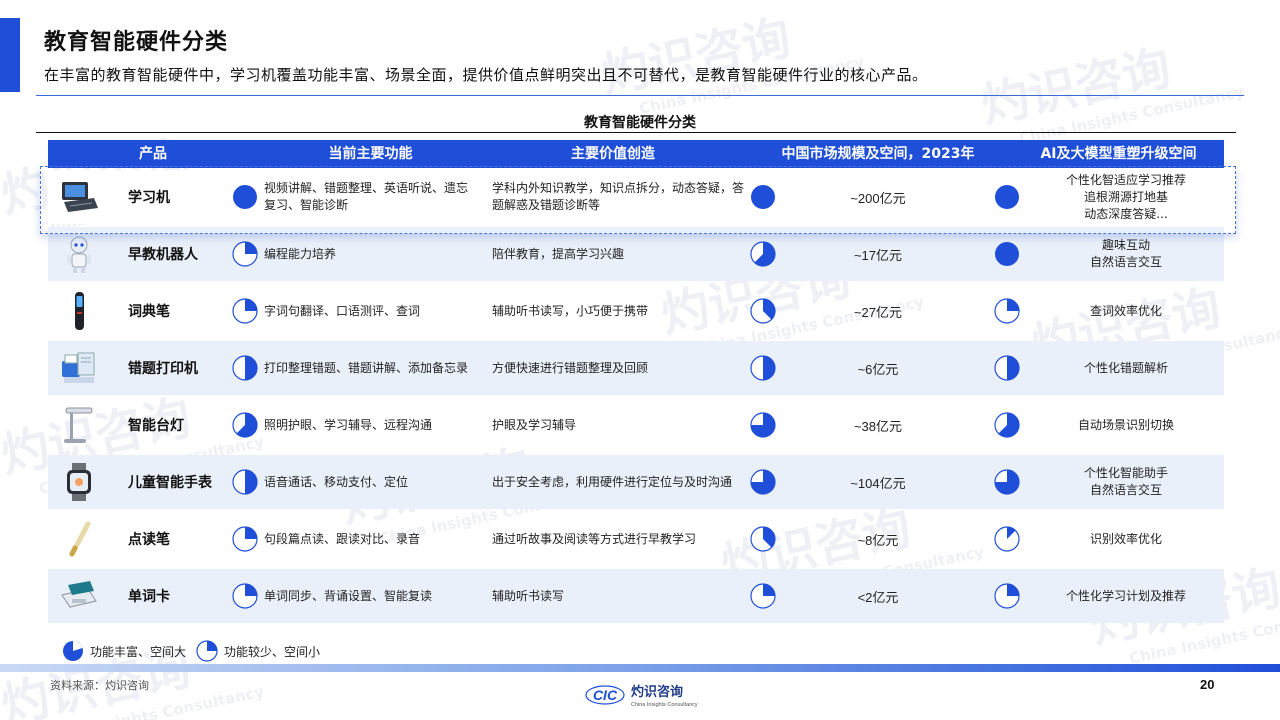  I want to click on ai-upgrade-space: 个性化智能助手 自然语言交互, so click(1125, 481).